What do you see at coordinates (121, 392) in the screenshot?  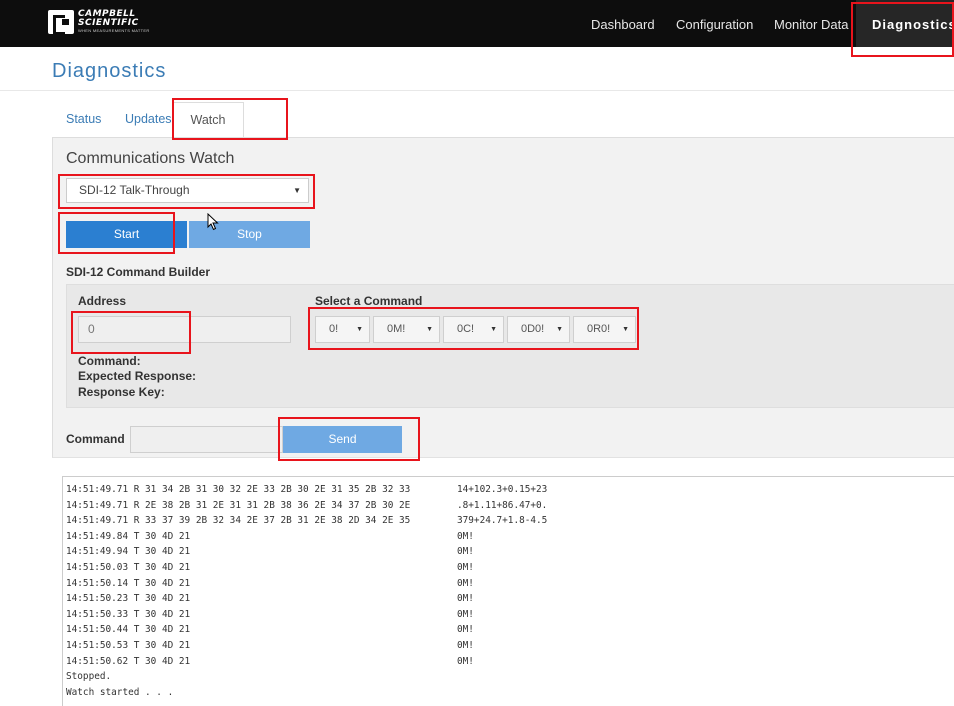 I see `response-key-label: Response Key:` at bounding box center [121, 392].